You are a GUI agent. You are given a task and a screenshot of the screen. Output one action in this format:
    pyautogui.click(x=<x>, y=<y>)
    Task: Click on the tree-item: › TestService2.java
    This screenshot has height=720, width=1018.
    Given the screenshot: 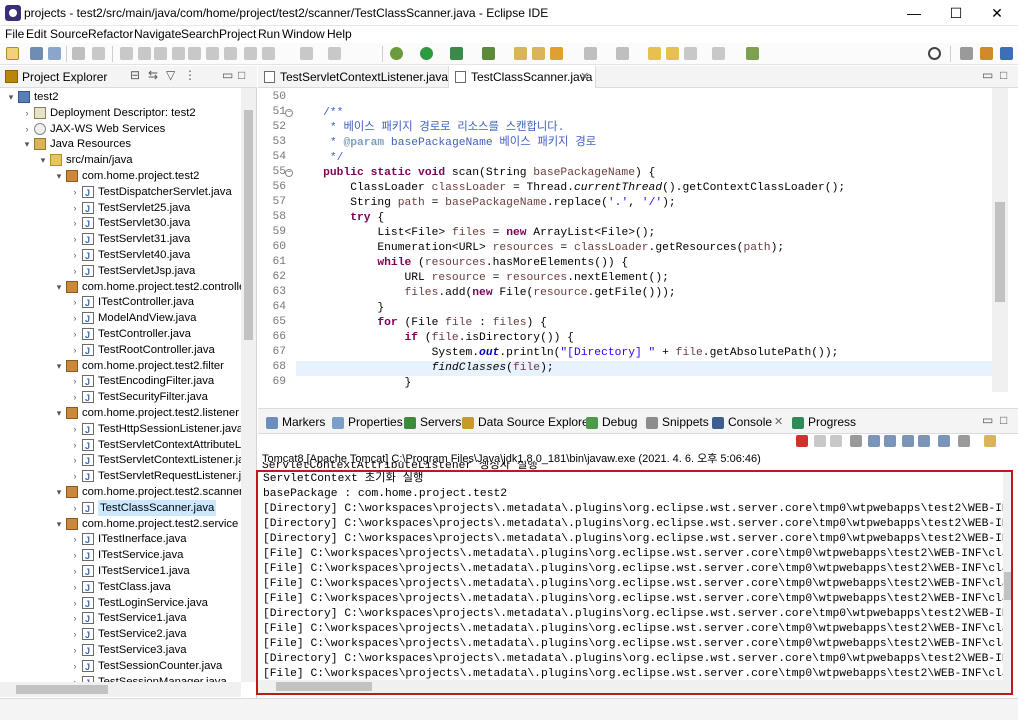 What is the action you would take?
    pyautogui.click(x=120, y=634)
    